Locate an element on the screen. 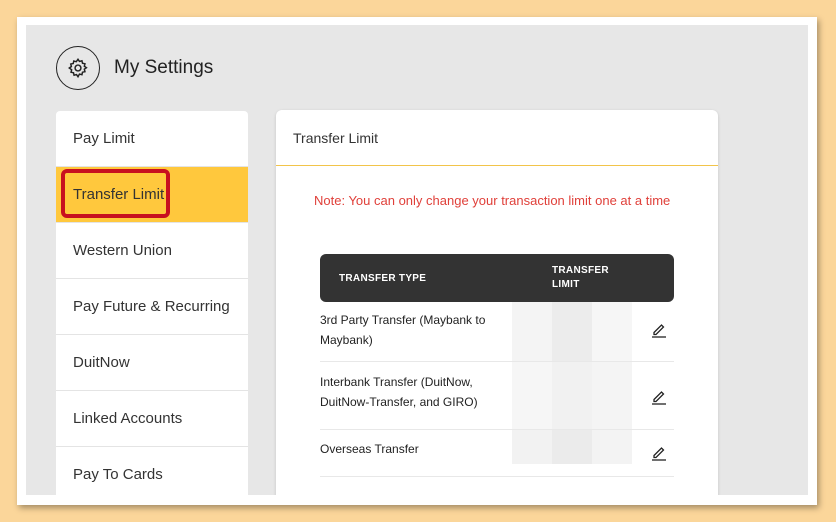  sidebar-item-linked-accounts: Linked Accounts is located at coordinates (152, 419).